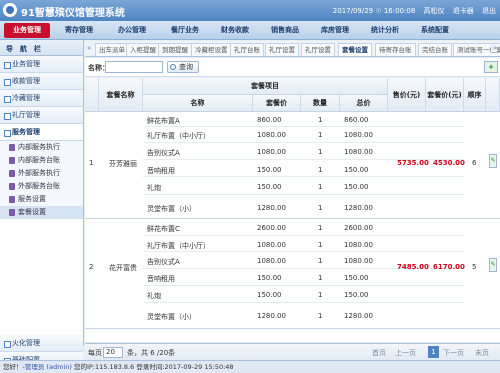  Describe the element at coordinates (41, 64) in the screenshot. I see `sidebar-group-business: 业务管理` at that location.